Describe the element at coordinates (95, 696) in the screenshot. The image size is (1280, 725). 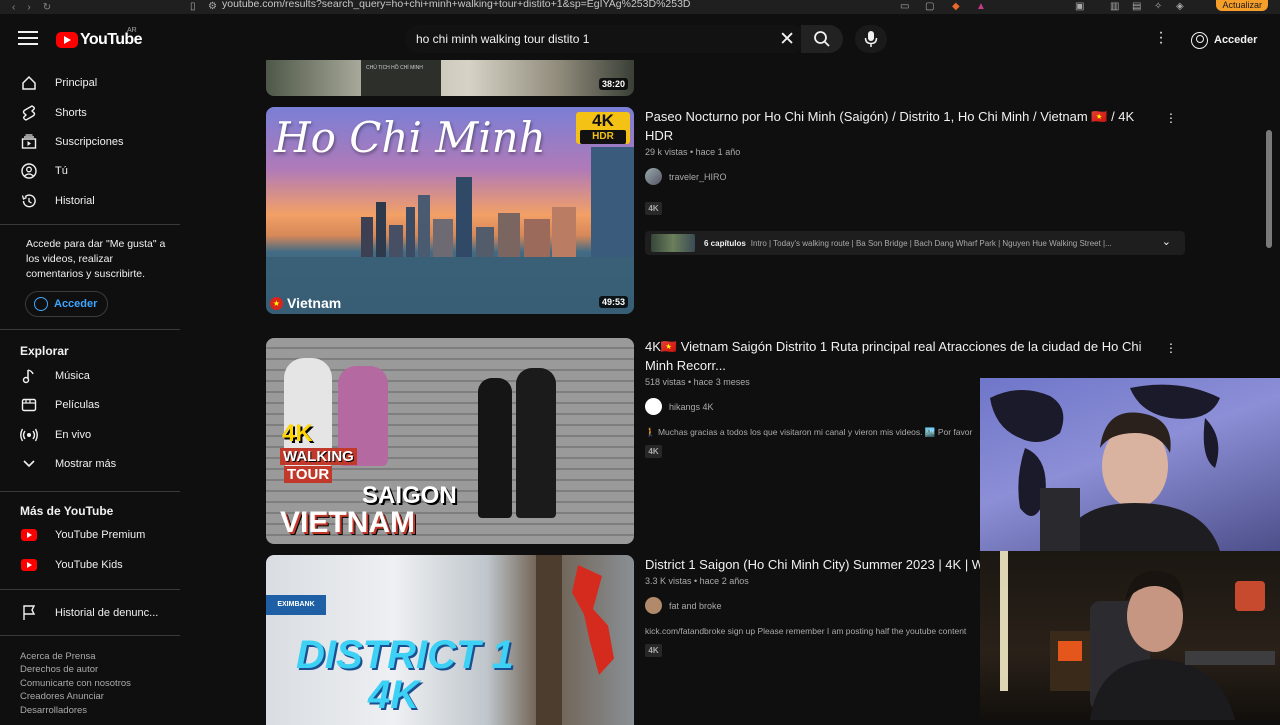
I see `footer-link: Creadores Anunciar` at that location.